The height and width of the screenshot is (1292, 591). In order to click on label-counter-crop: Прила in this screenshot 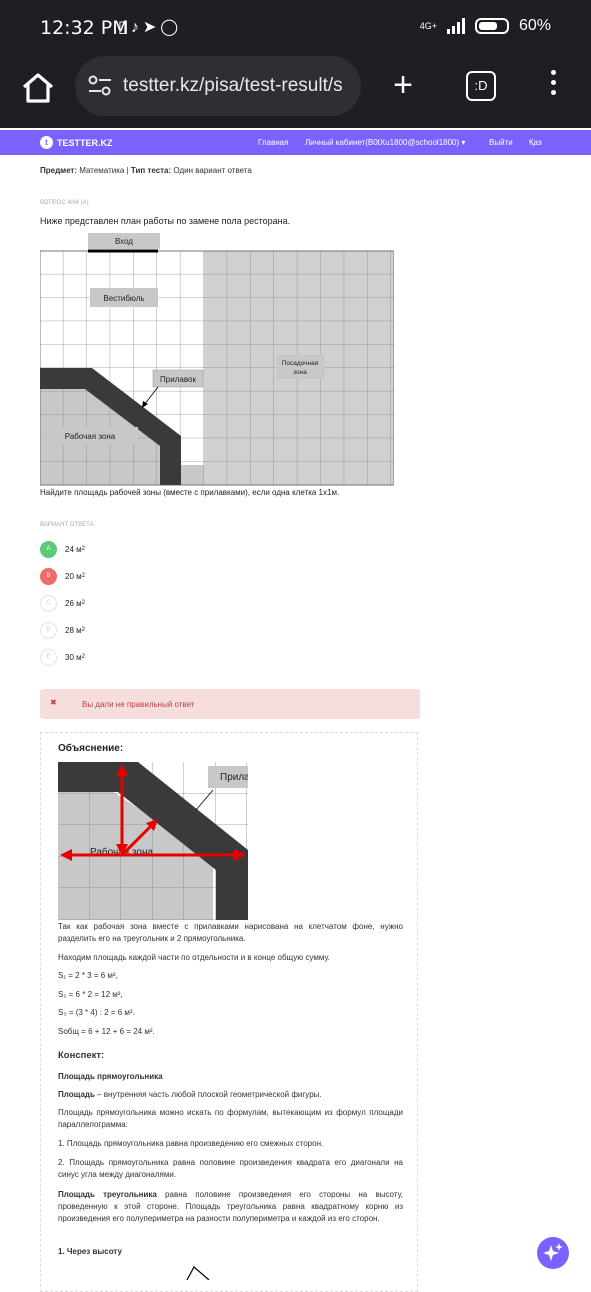, I will do `click(234, 777)`.